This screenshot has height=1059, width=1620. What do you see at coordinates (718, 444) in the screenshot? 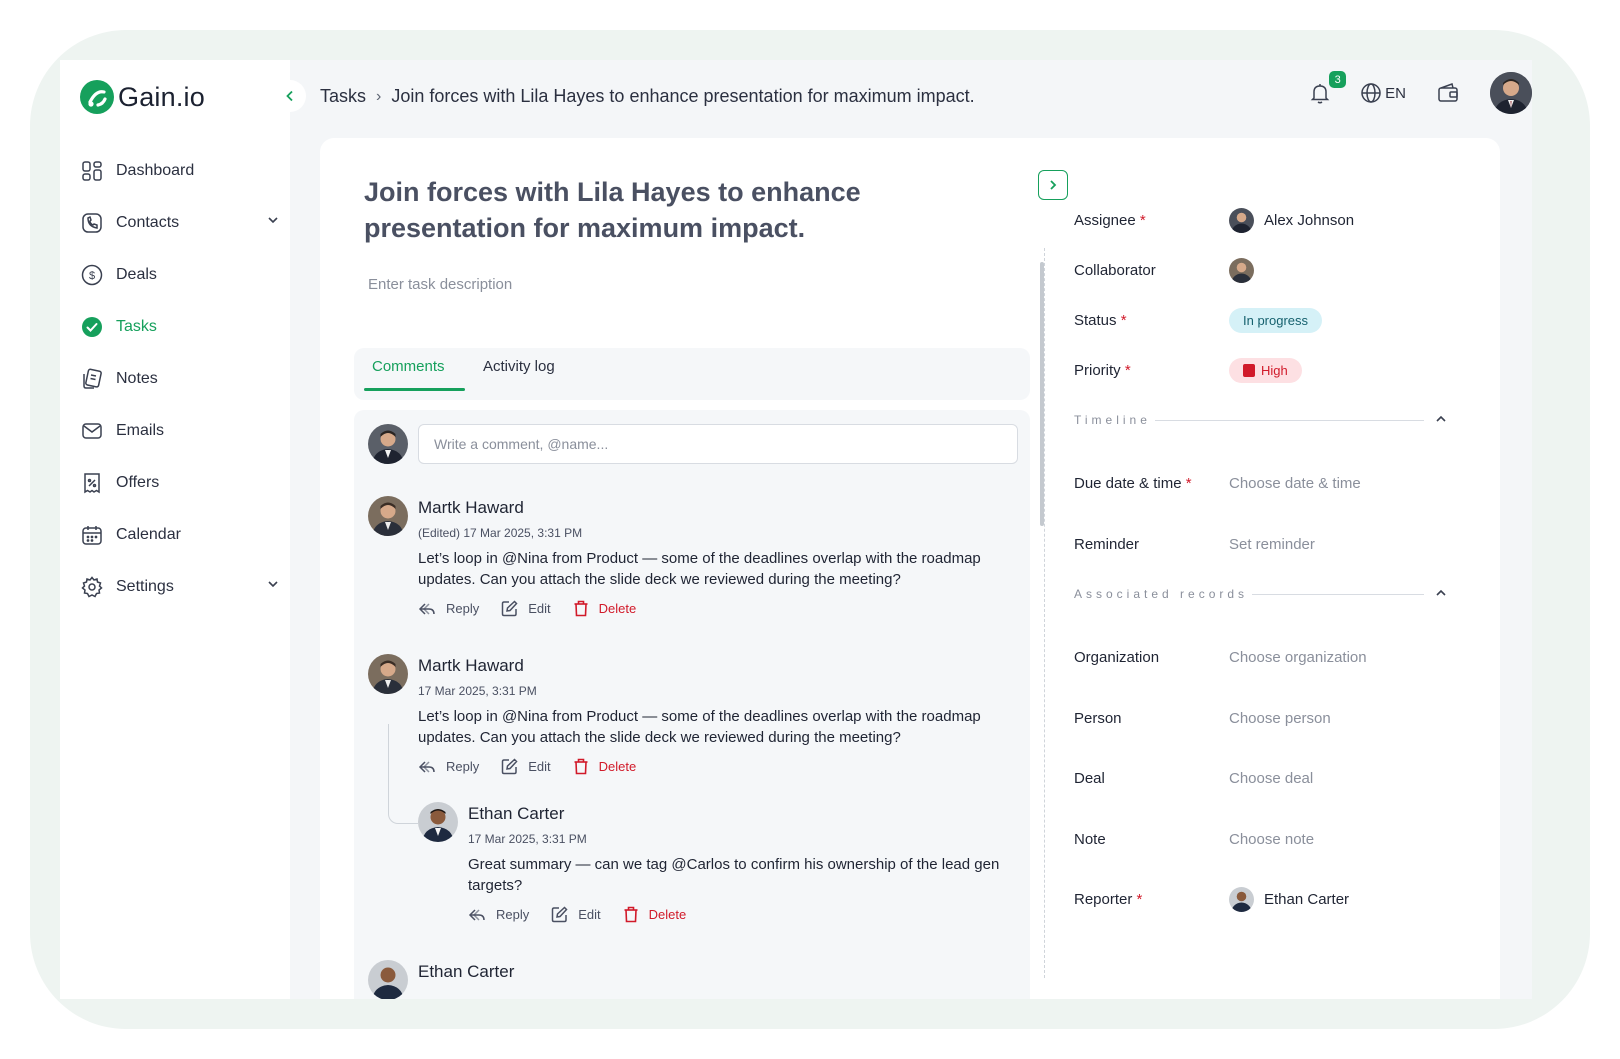
I see `comment-input` at bounding box center [718, 444].